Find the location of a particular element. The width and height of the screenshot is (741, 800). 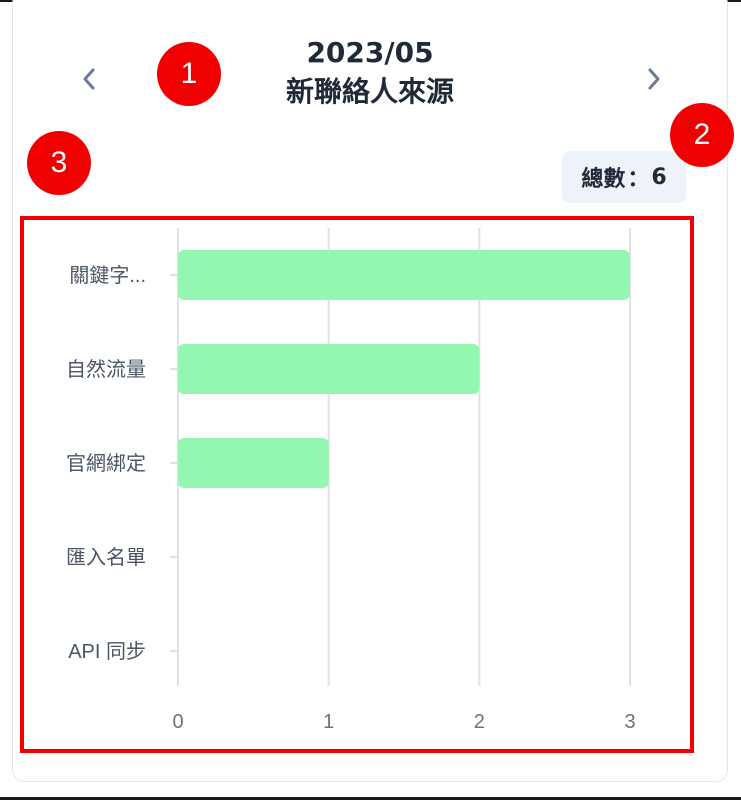

total-label: 總數 is located at coordinates (603, 179).